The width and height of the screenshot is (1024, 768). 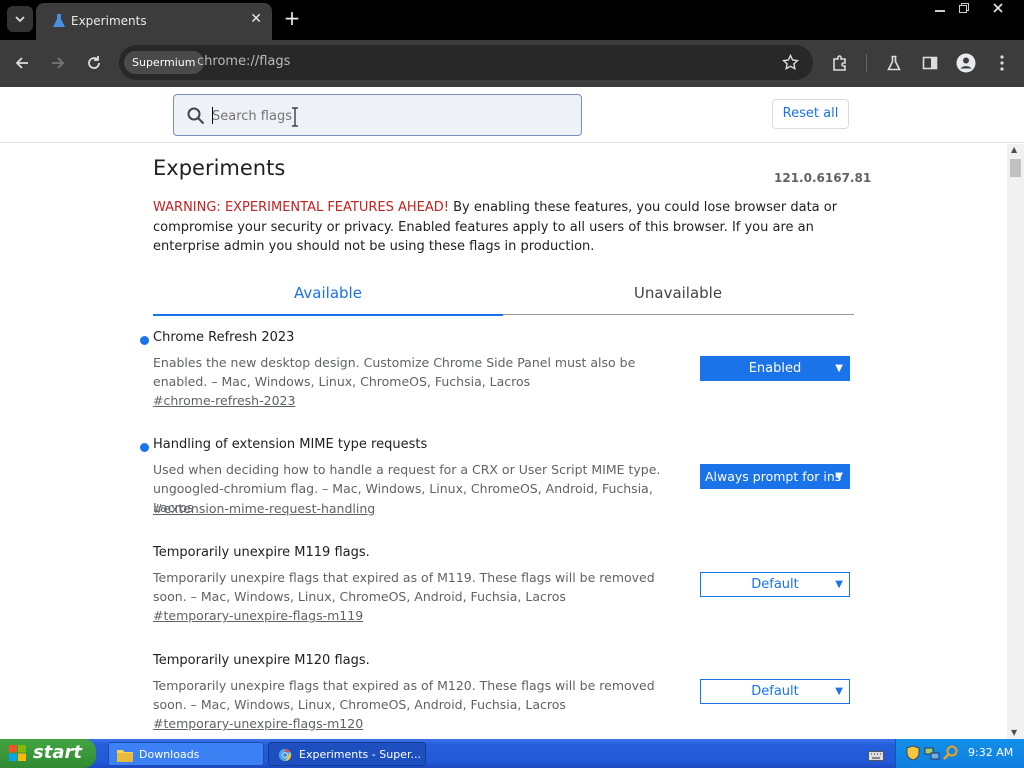 I want to click on arrow-right-icon, so click(x=58, y=63).